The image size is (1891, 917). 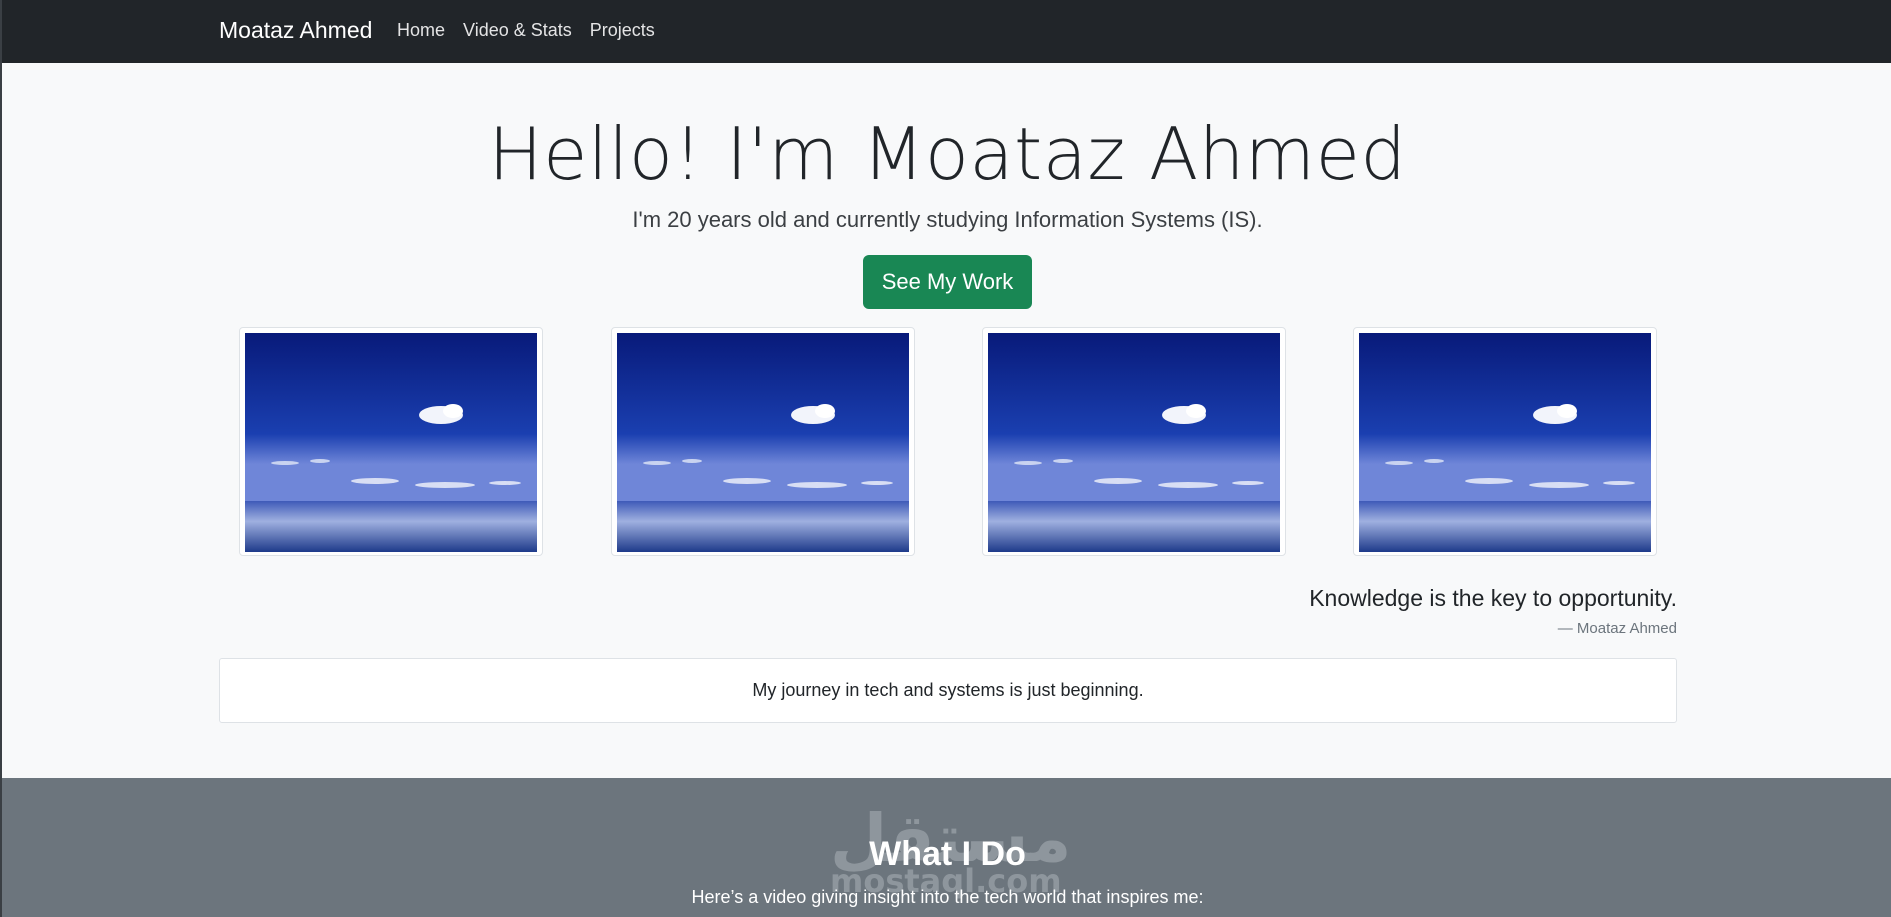 I want to click on nav-link-home: Home, so click(x=421, y=30).